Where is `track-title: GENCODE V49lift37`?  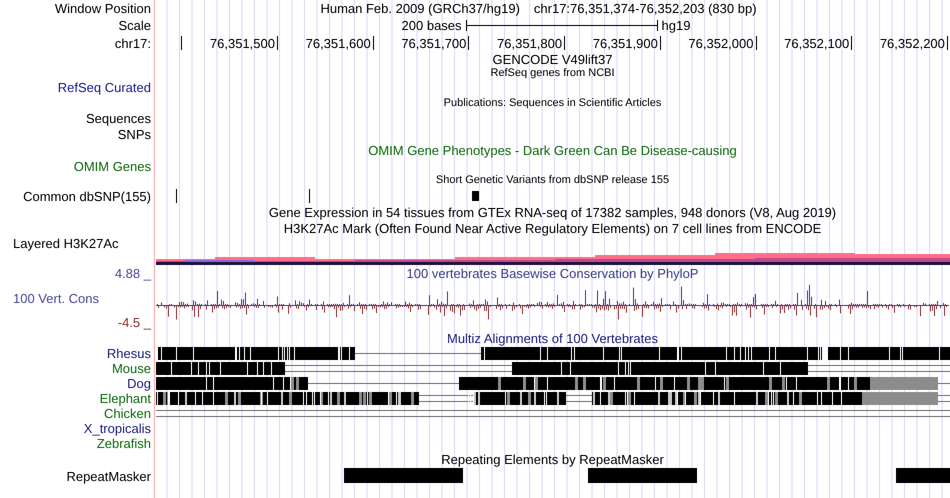 track-title: GENCODE V49lift37 is located at coordinates (552, 59).